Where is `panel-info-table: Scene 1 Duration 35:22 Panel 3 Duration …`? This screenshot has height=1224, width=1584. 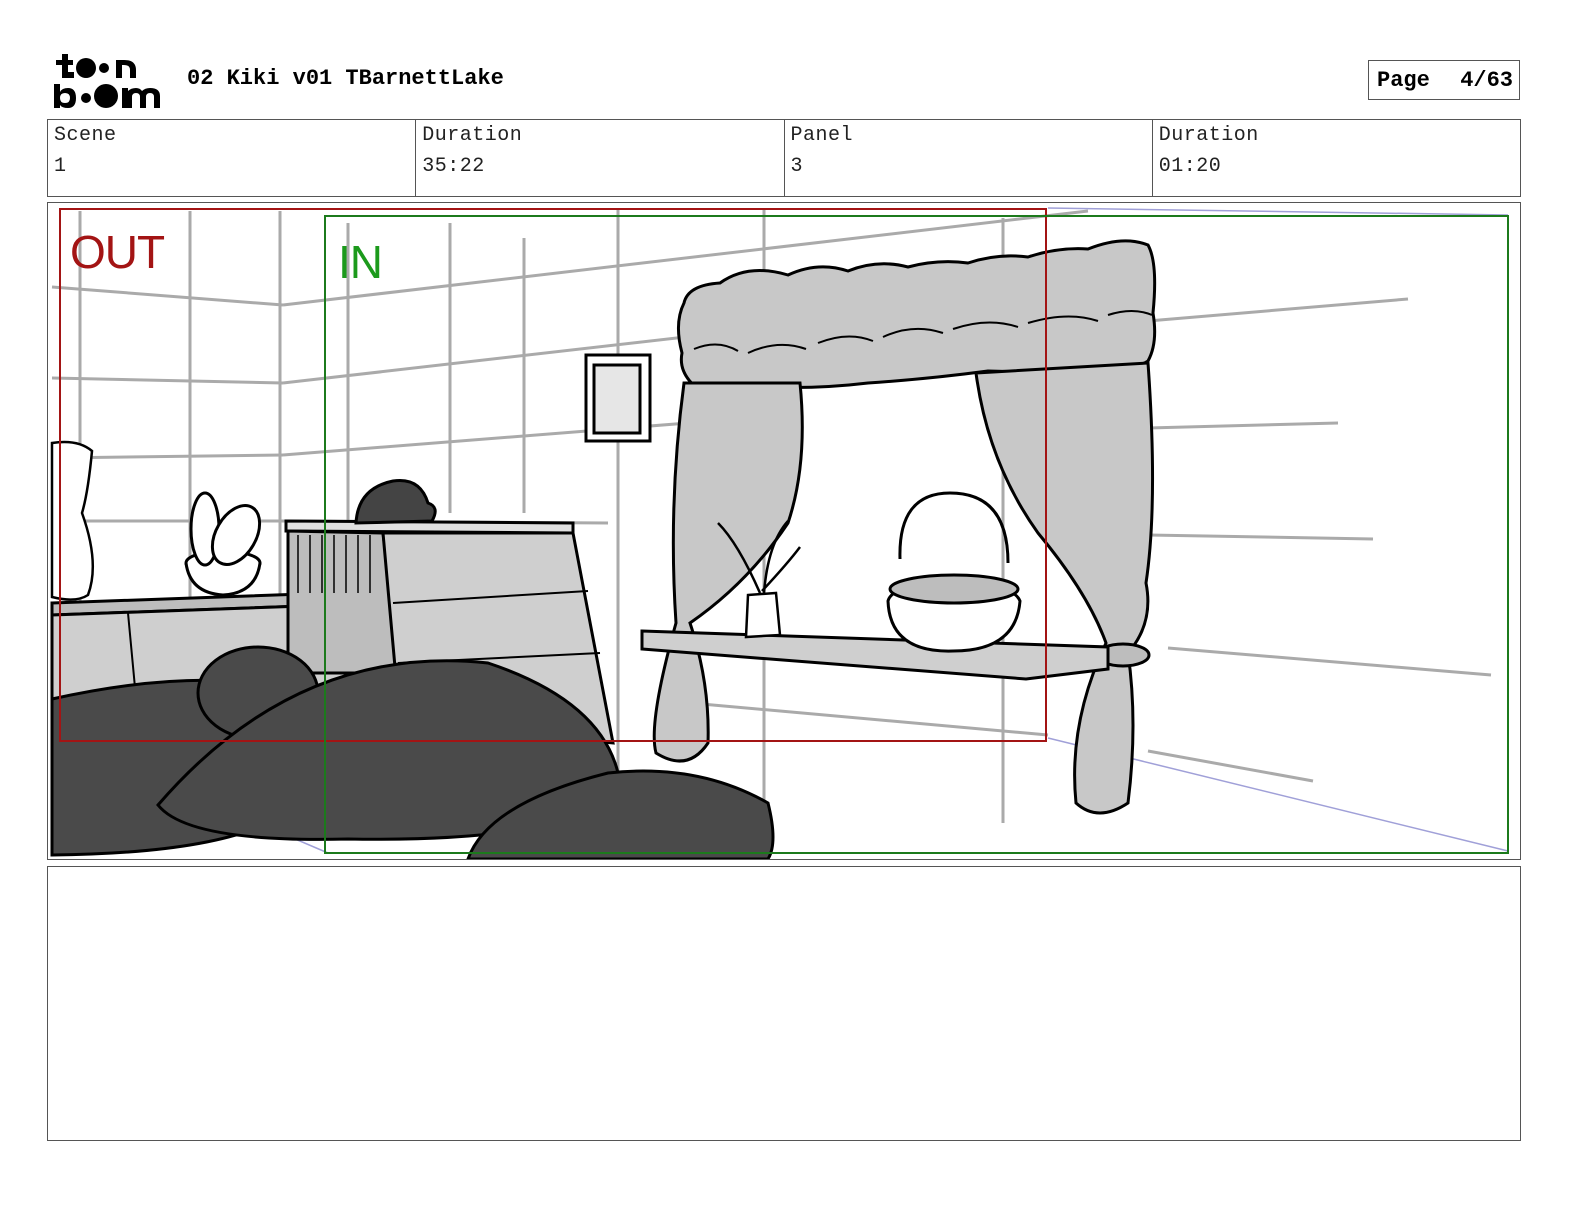
panel-info-table: Scene 1 Duration 35:22 Panel 3 Duration … is located at coordinates (784, 158).